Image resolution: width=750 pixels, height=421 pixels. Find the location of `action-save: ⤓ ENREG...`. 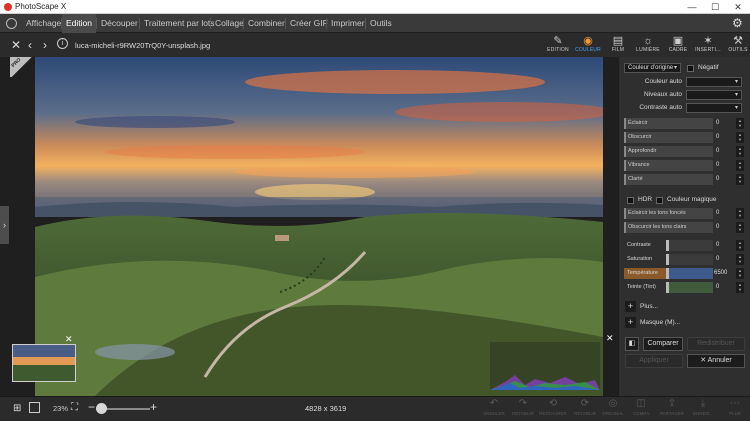

action-save: ⤓ ENREG... is located at coordinates (703, 408).